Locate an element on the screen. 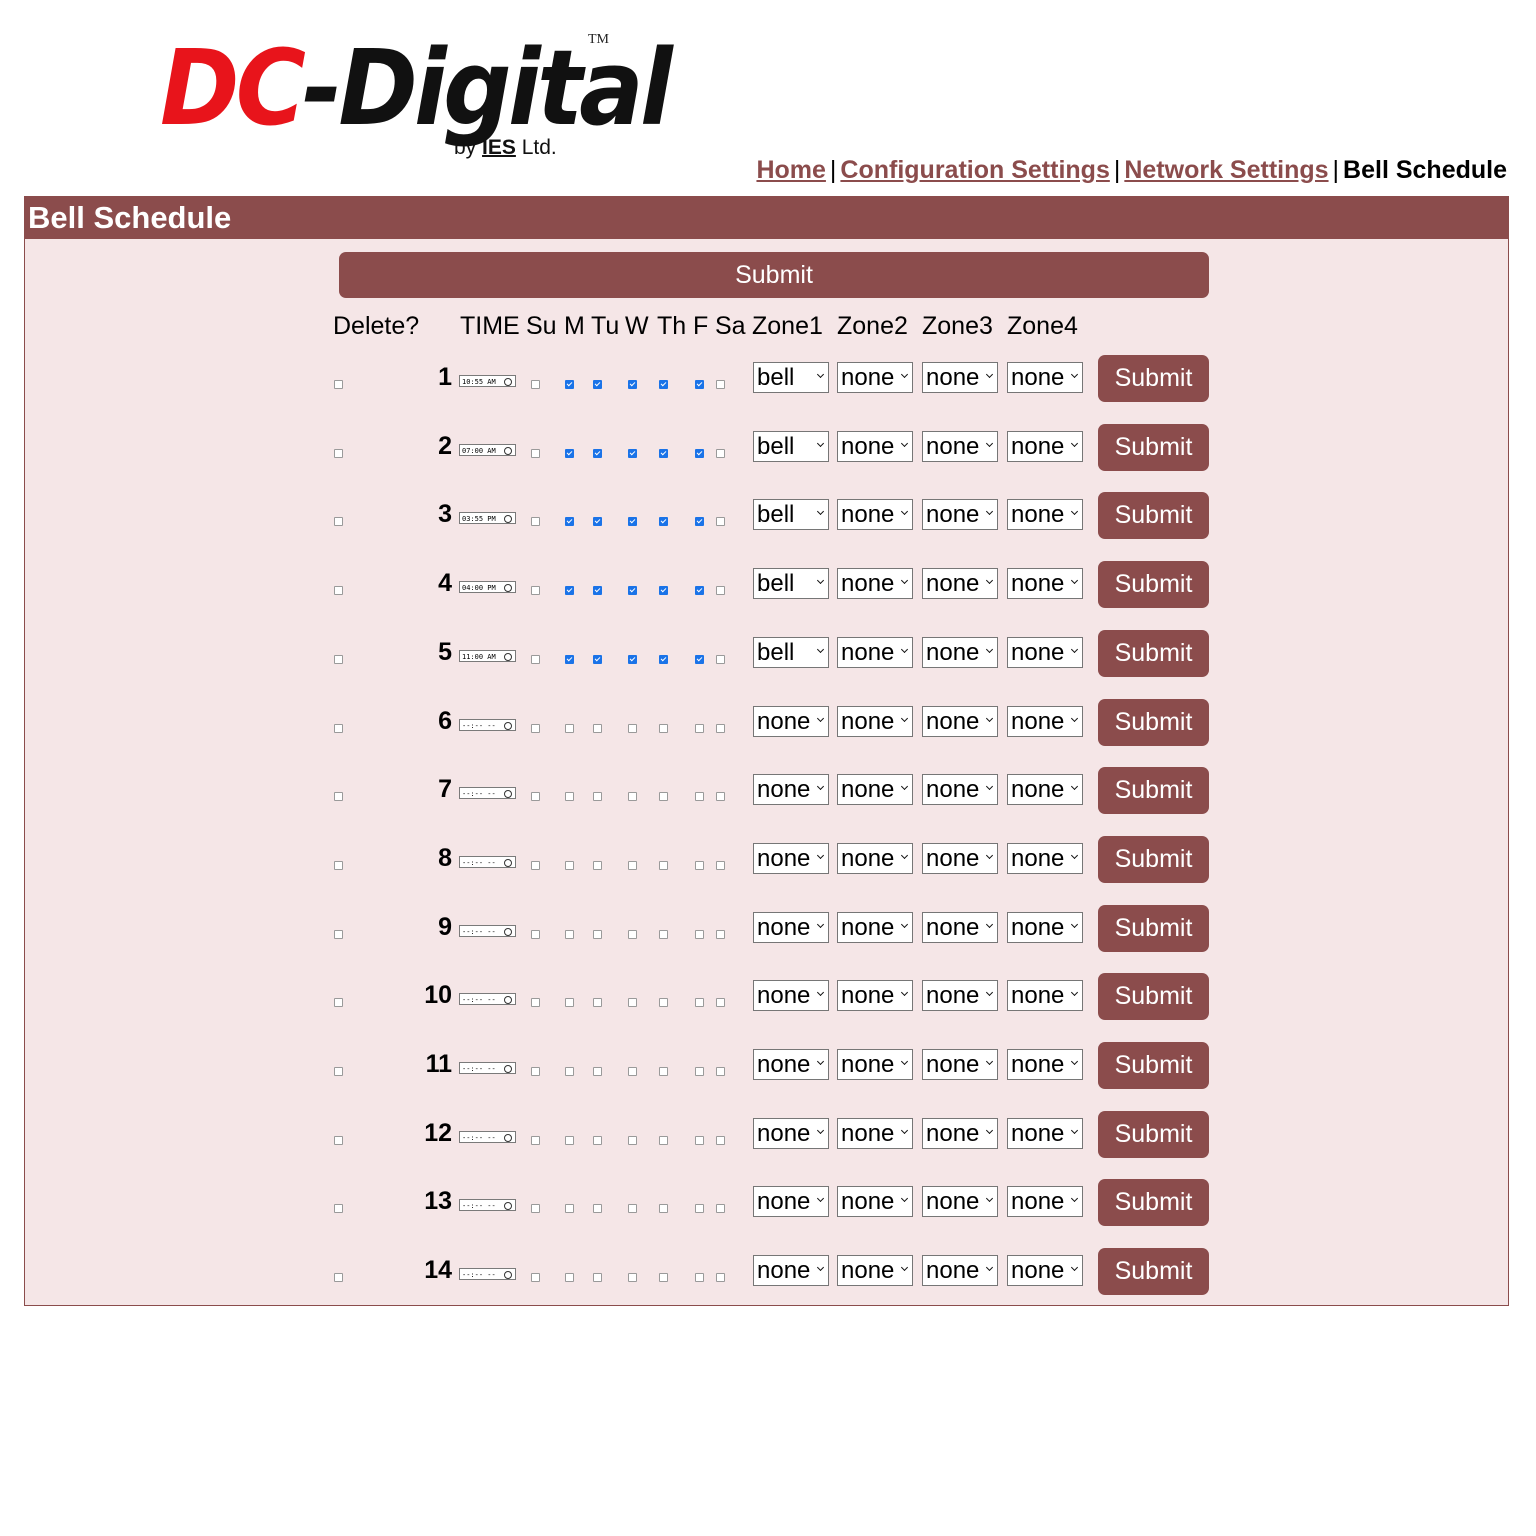 The width and height of the screenshot is (1536, 1536). time-input: 07:00 AM is located at coordinates (487, 449).